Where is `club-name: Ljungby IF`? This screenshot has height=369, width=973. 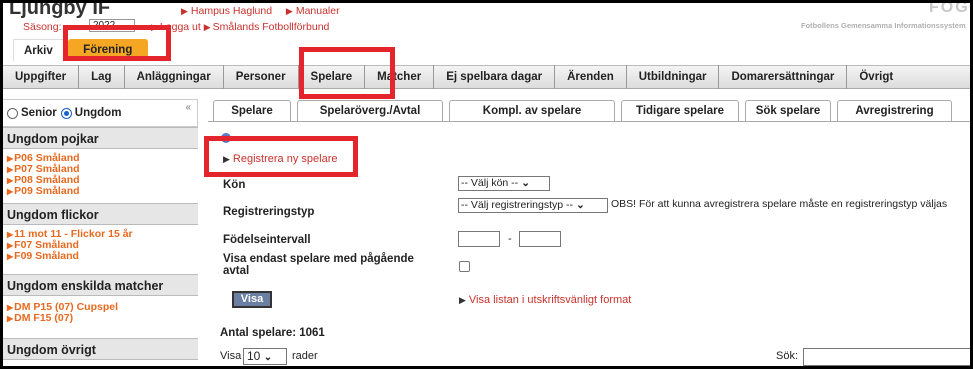
club-name: Ljungby IF is located at coordinates (60, 9).